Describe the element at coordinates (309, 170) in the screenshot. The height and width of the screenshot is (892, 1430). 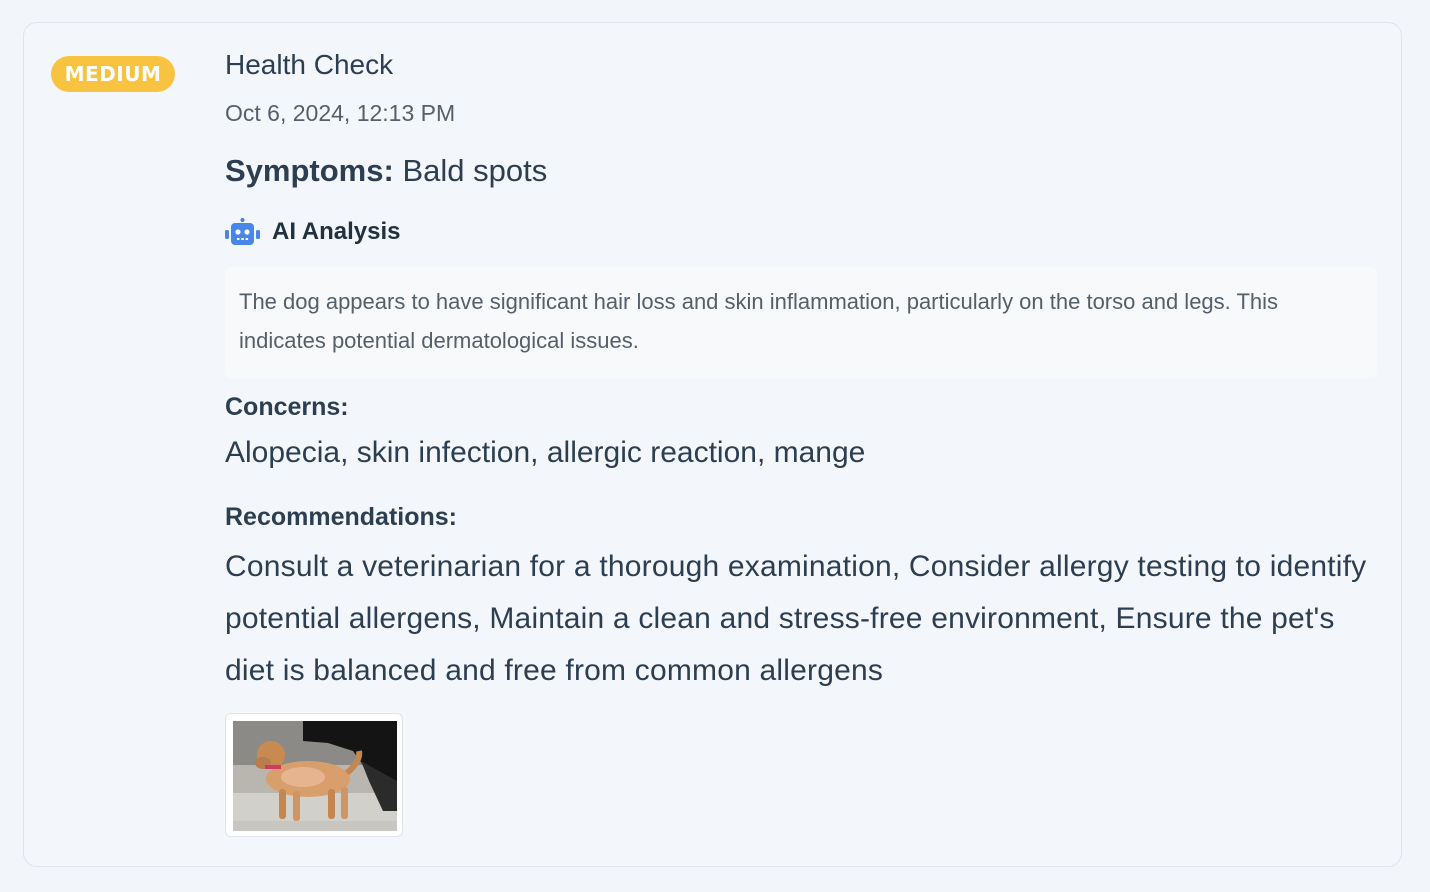
I see `symptoms-label: Symptoms:` at that location.